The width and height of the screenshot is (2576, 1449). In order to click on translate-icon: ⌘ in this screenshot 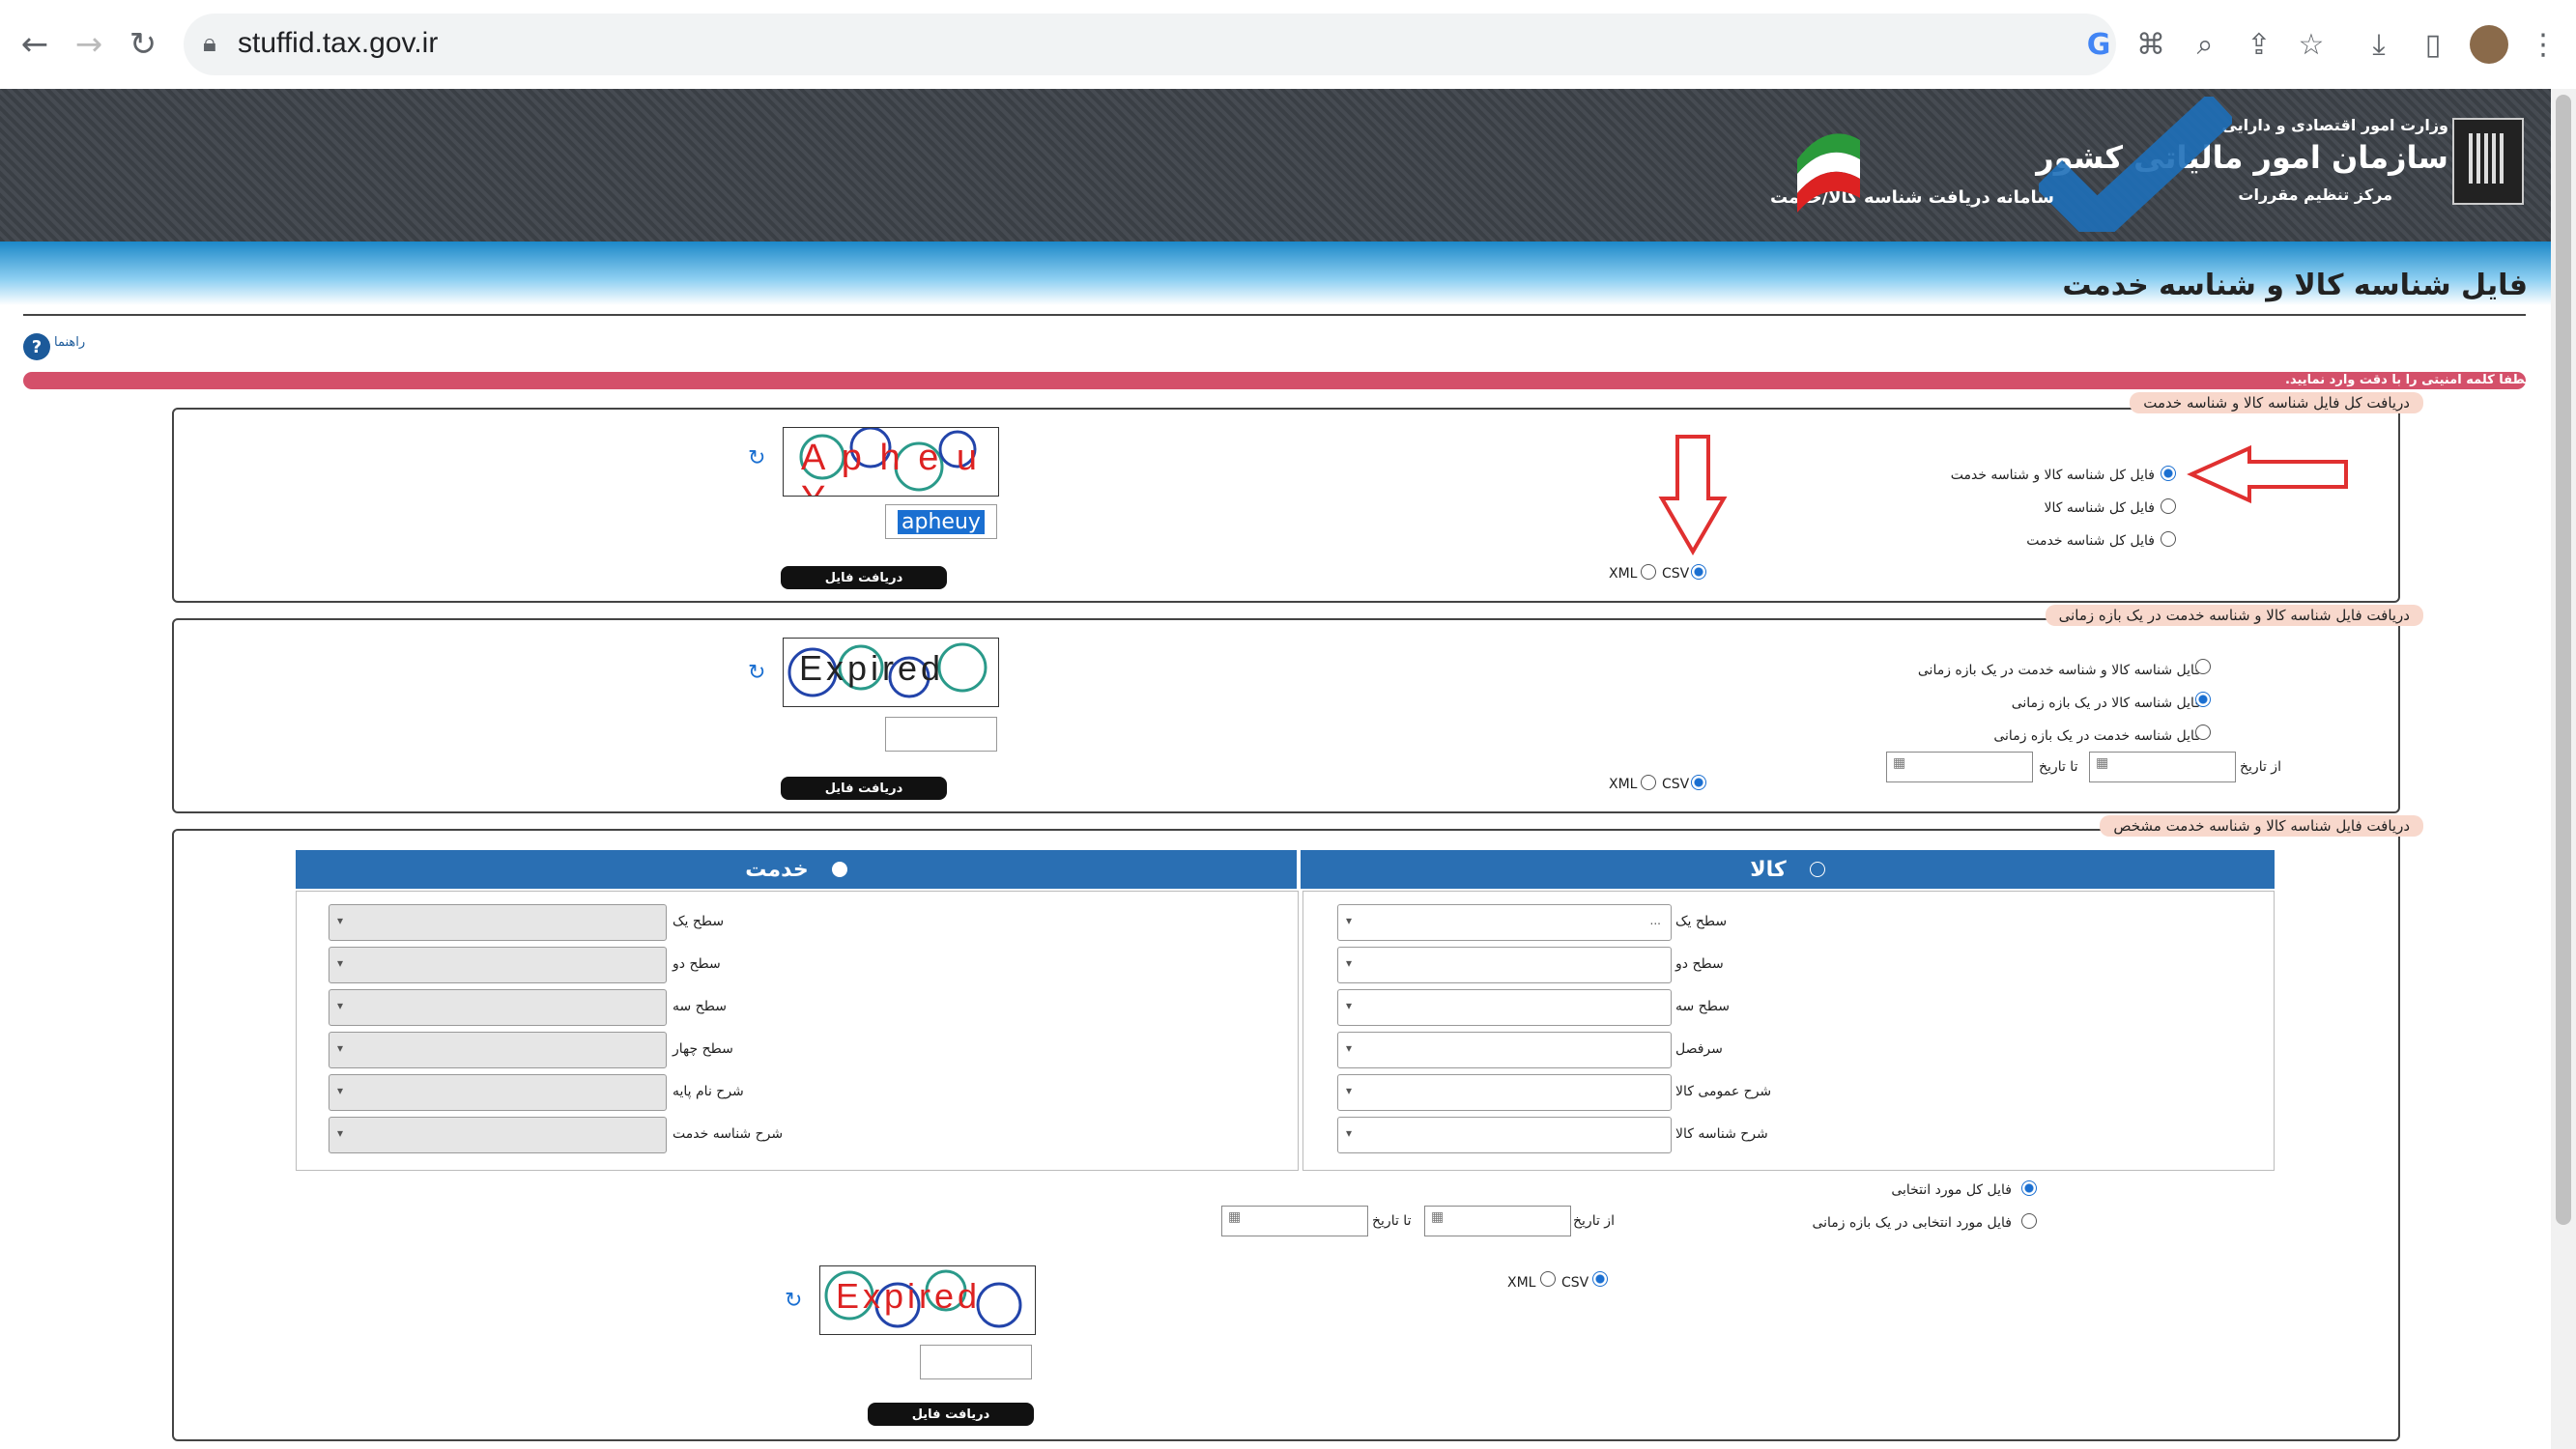, I will do `click(2151, 44)`.